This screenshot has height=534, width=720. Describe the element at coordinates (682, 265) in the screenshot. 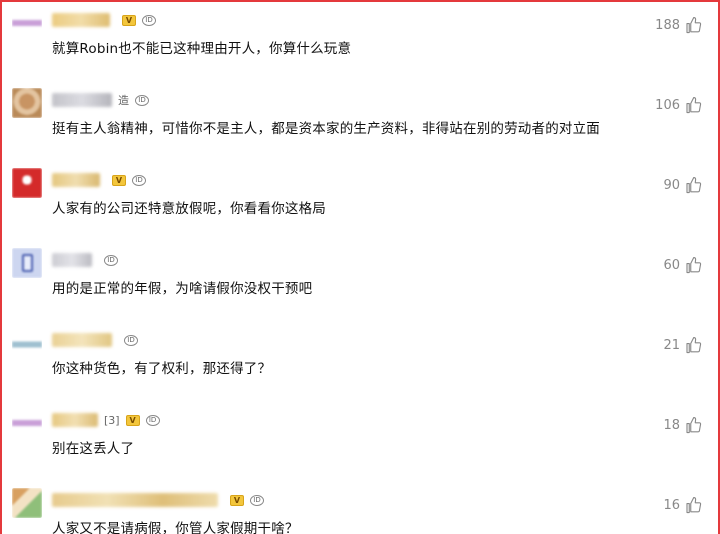

I see `like-button: 60` at that location.